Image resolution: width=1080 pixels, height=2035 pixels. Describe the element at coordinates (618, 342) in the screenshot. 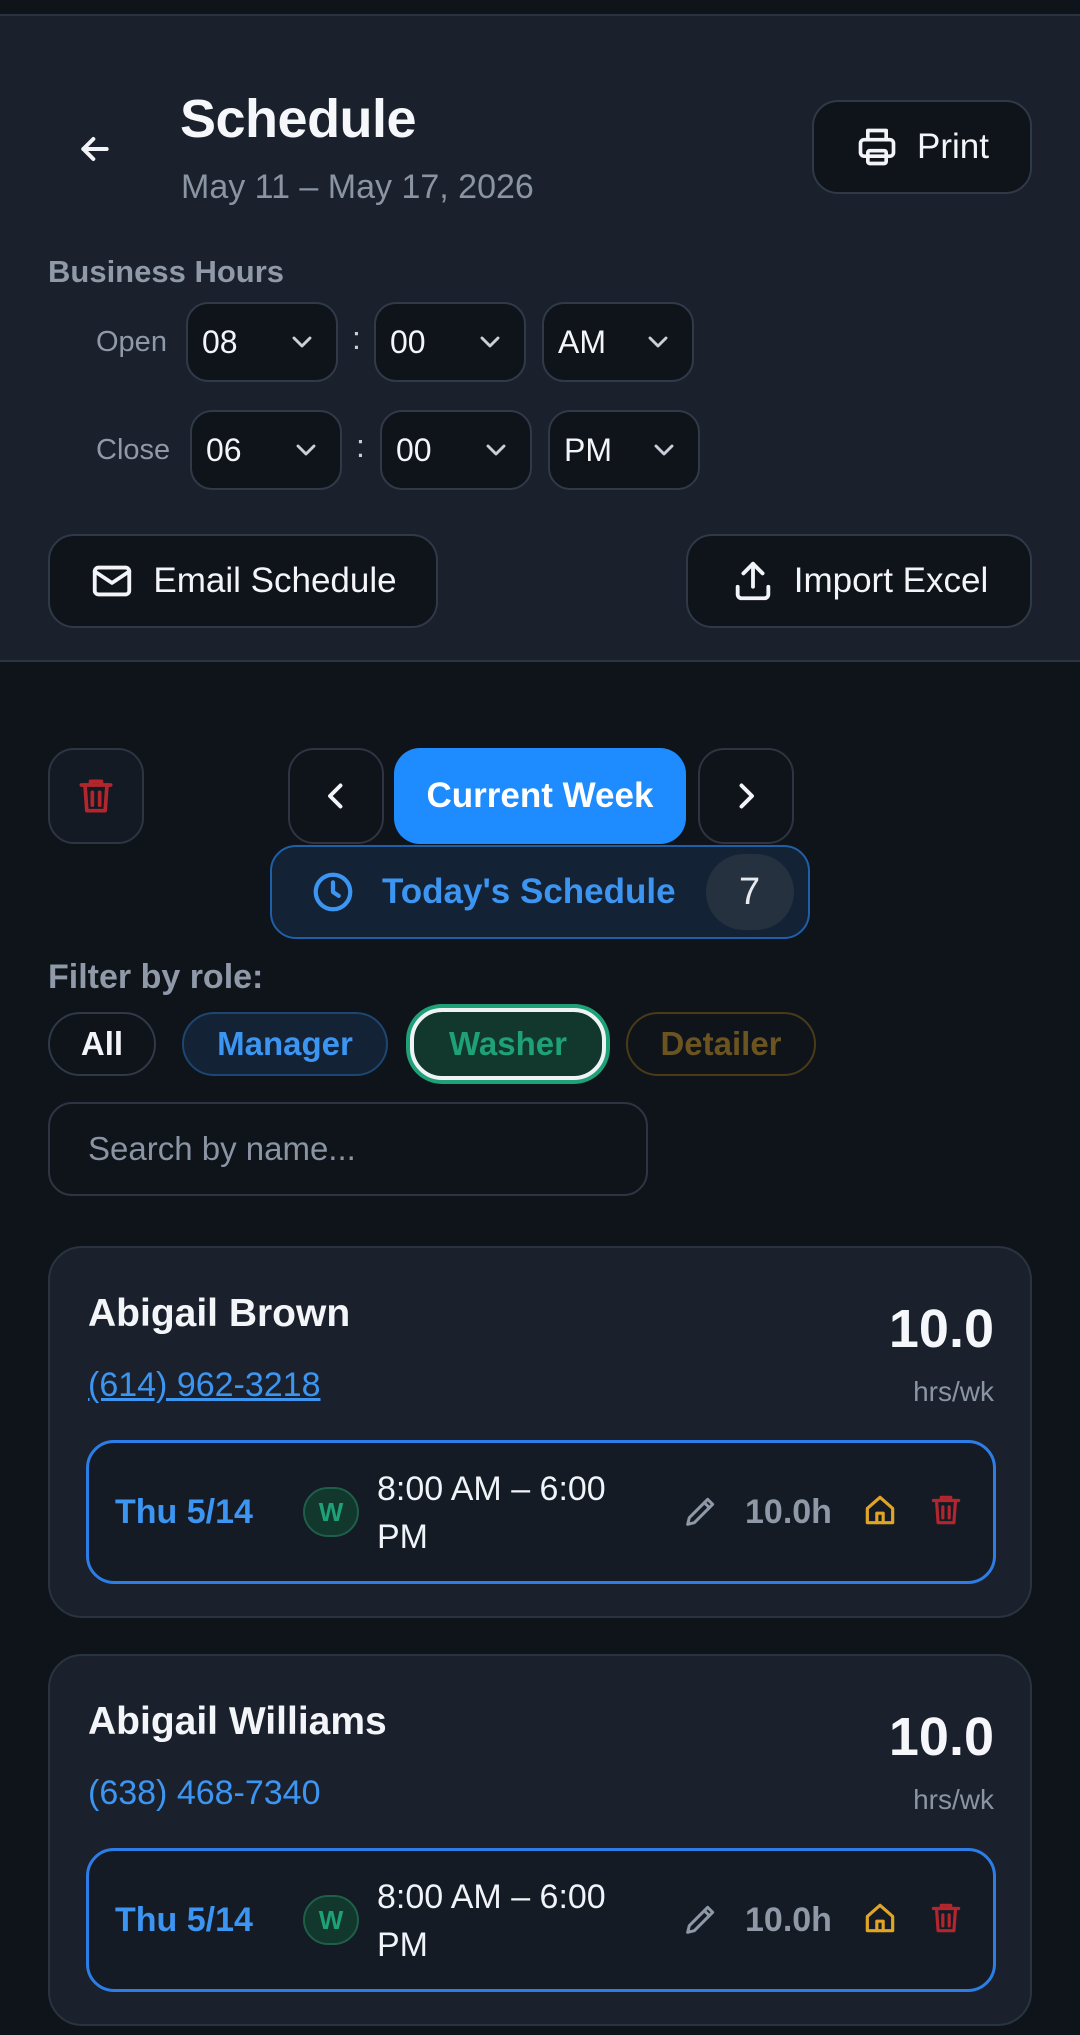

I see `open-period-select: AM` at that location.